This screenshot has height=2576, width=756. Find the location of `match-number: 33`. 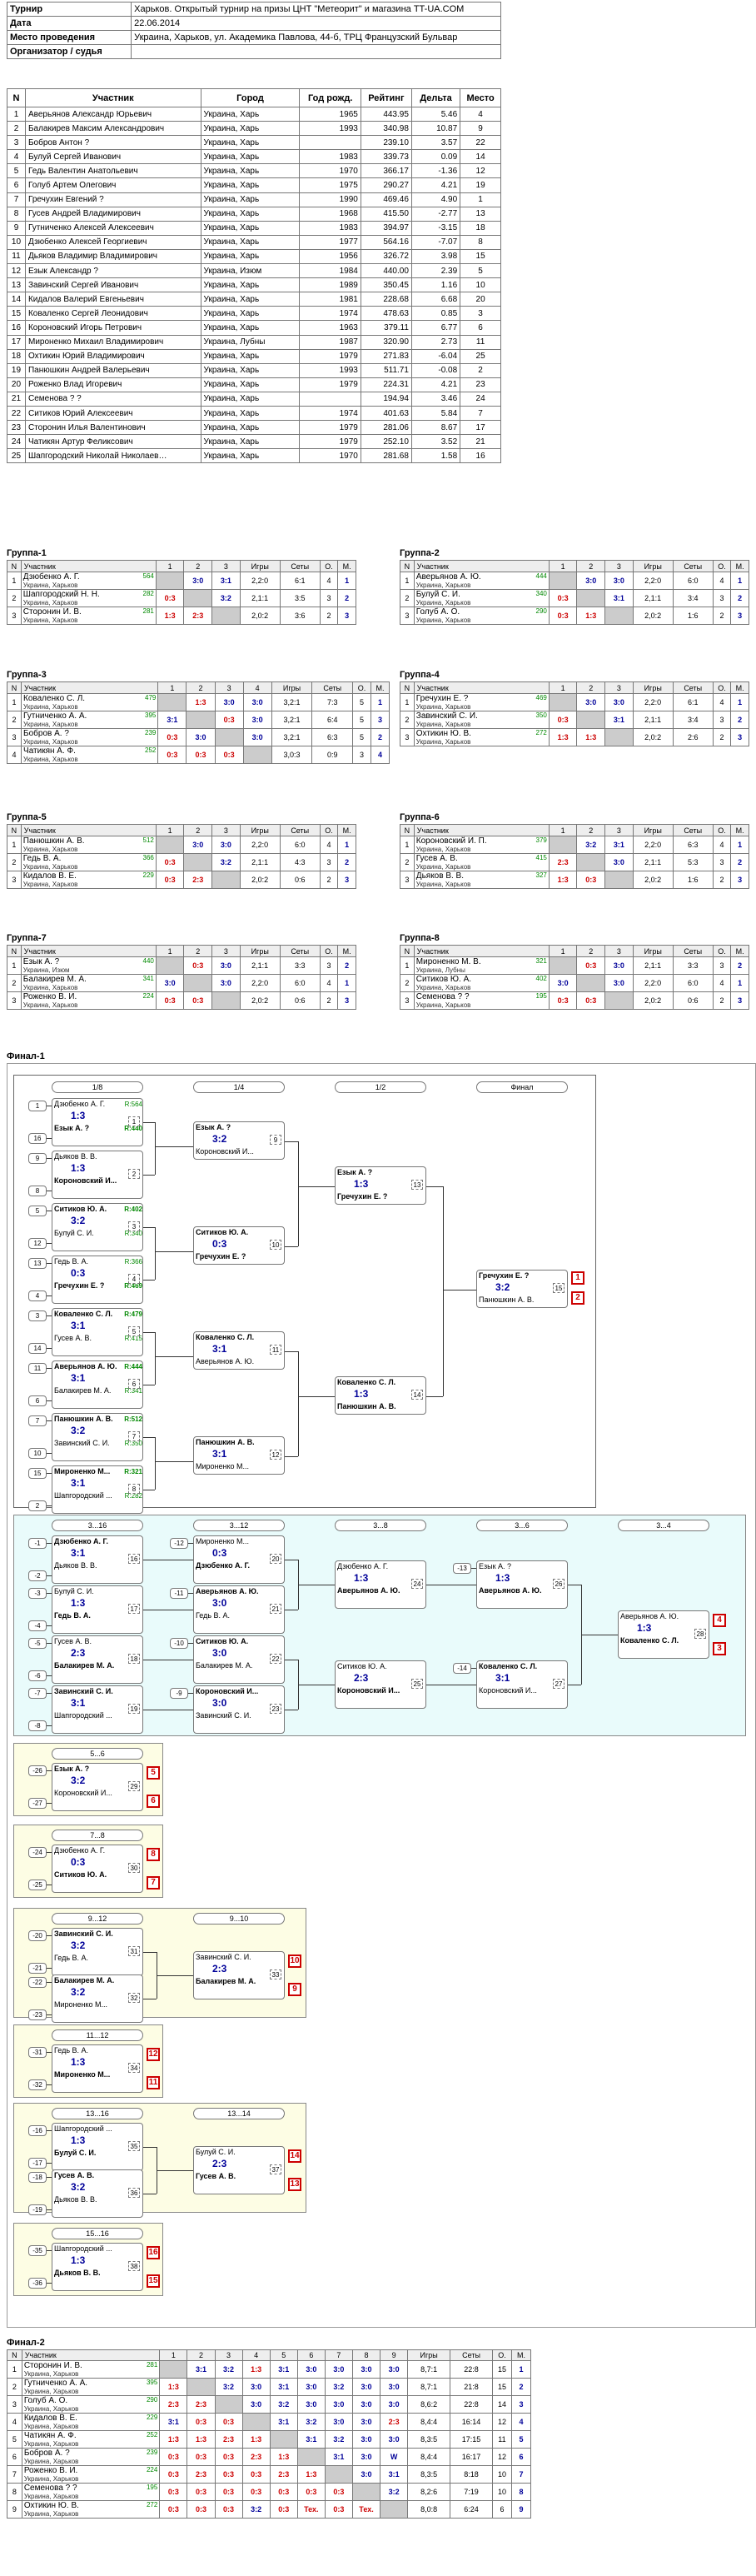

match-number: 33 is located at coordinates (276, 1974).